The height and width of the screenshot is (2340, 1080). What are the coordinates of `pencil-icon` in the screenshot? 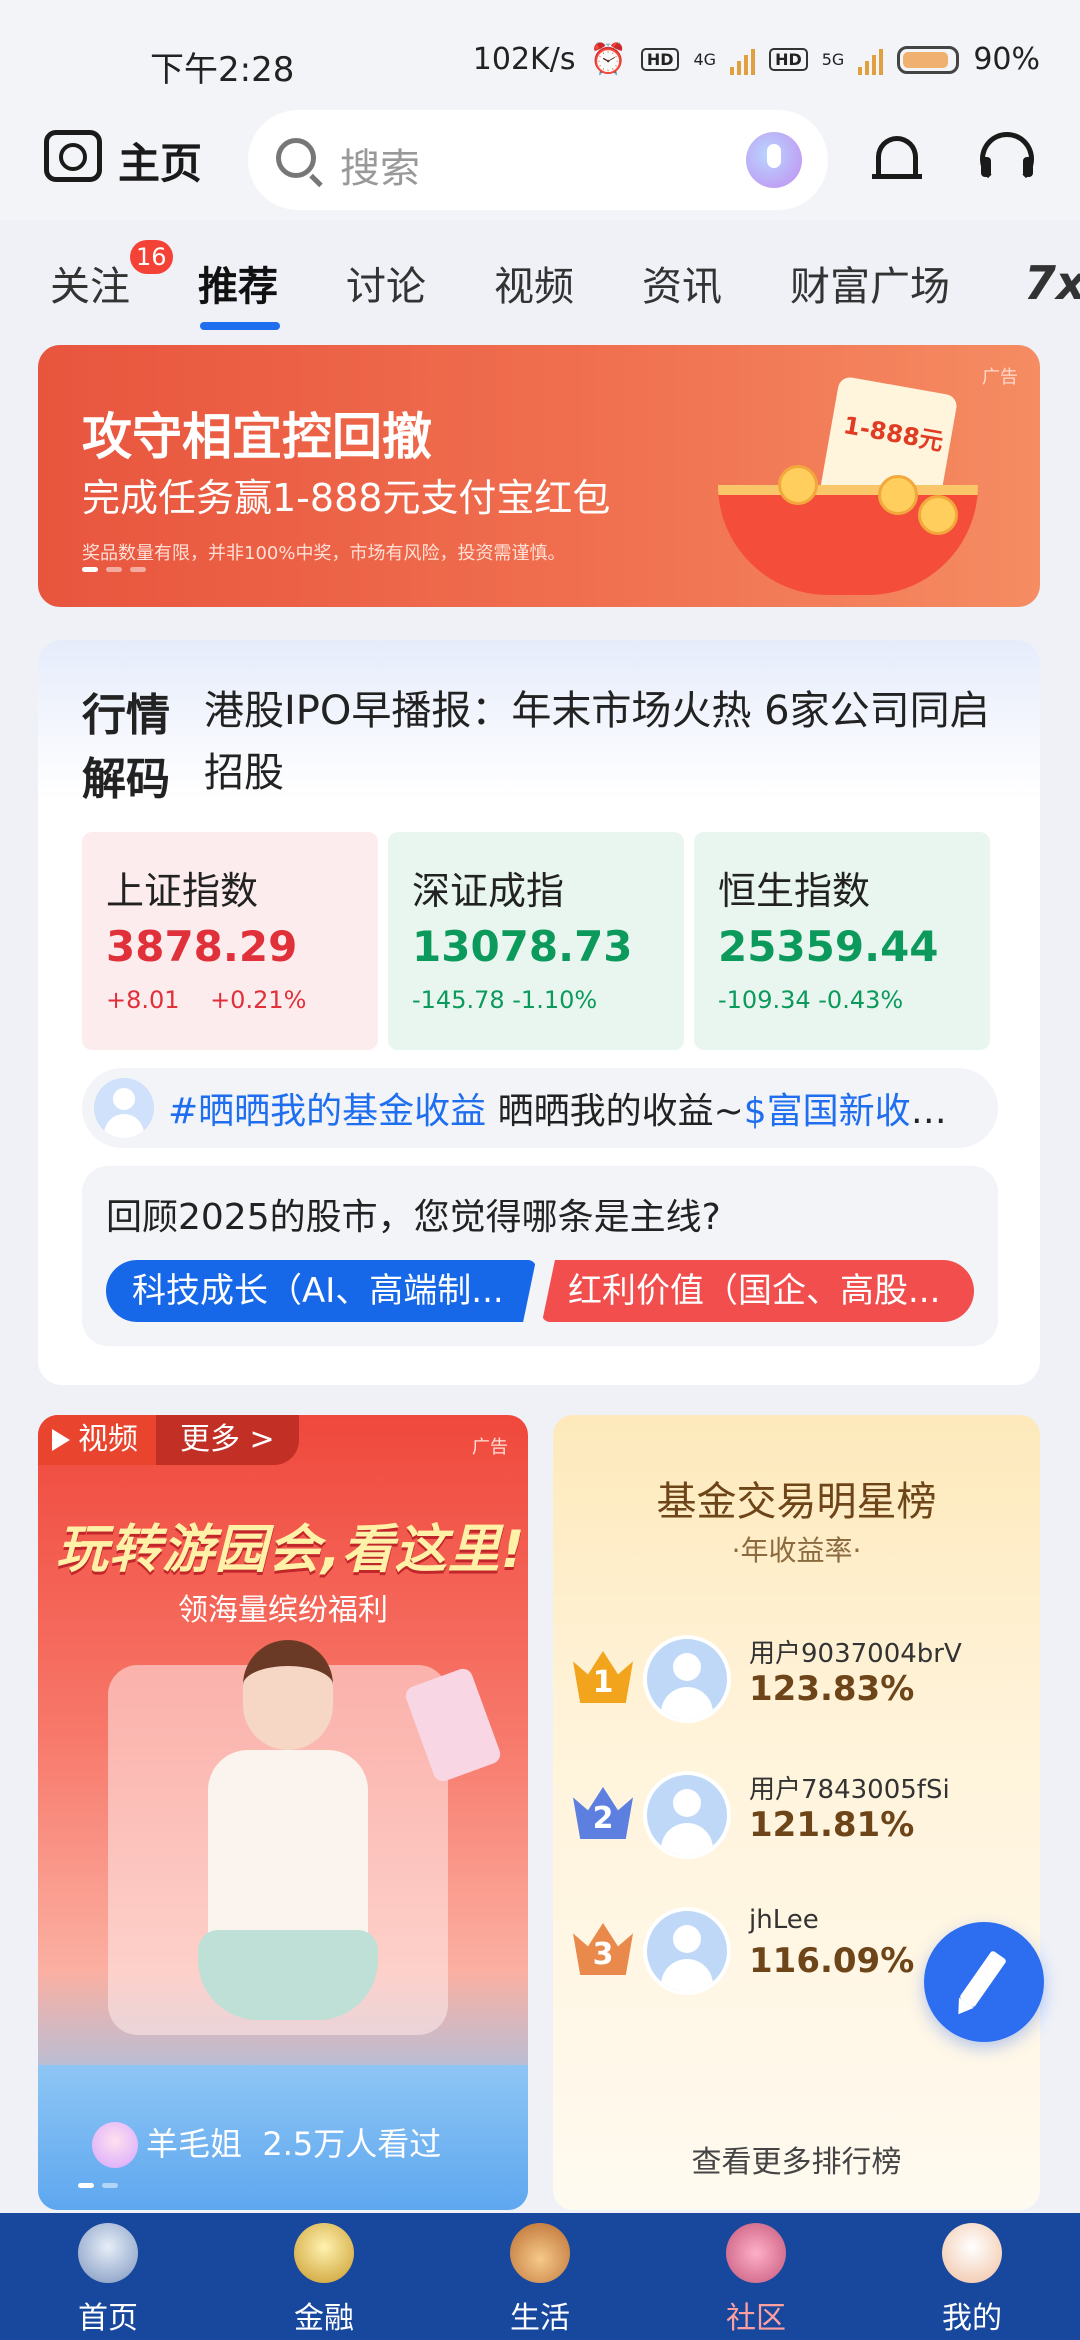 It's located at (983, 1979).